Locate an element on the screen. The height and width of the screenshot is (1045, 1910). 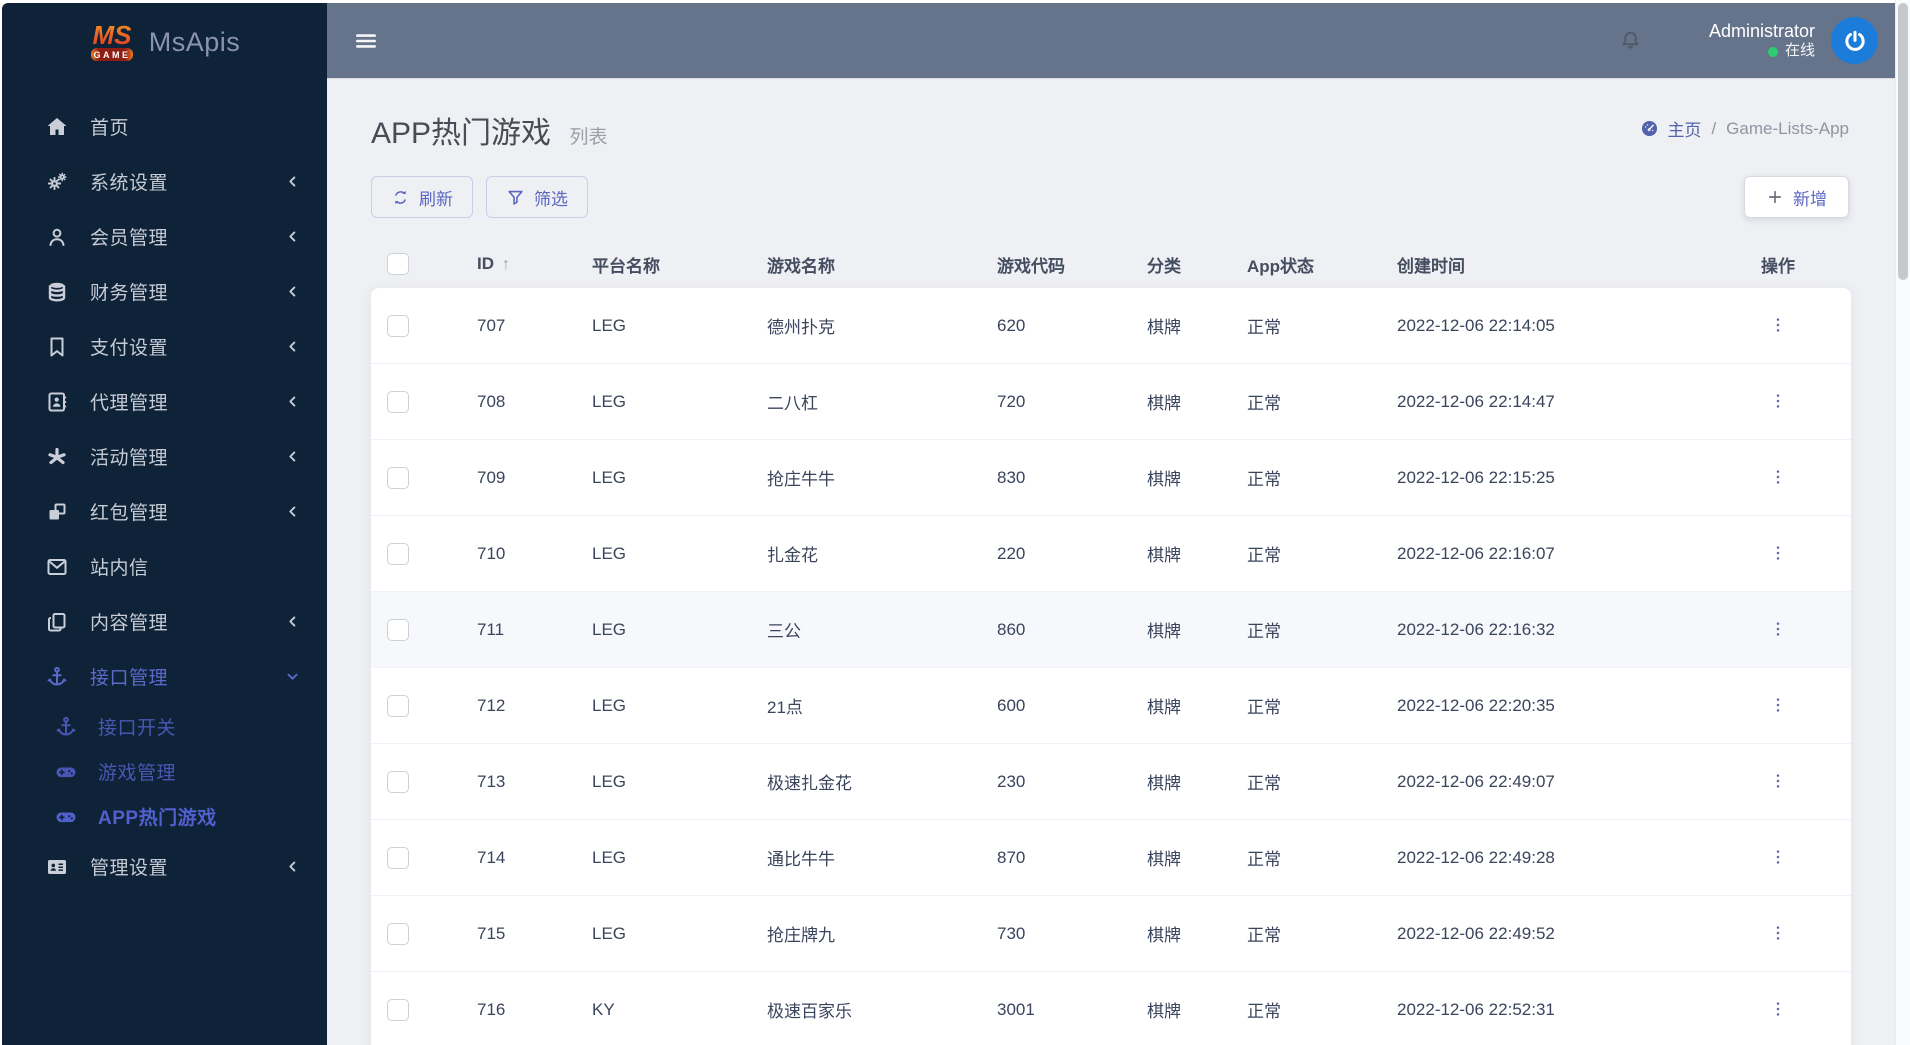
sidebar-item-agent-management: 代理管理 is located at coordinates (164, 401).